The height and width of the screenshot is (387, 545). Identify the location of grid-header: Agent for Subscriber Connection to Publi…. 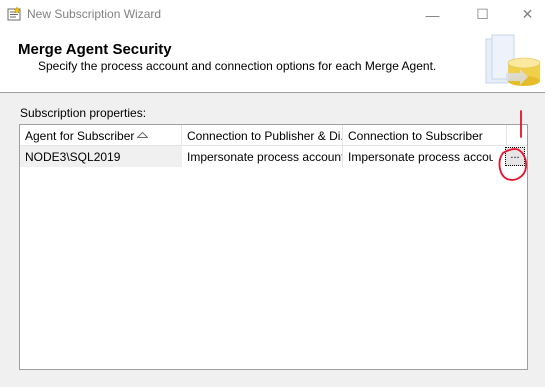
(273, 135).